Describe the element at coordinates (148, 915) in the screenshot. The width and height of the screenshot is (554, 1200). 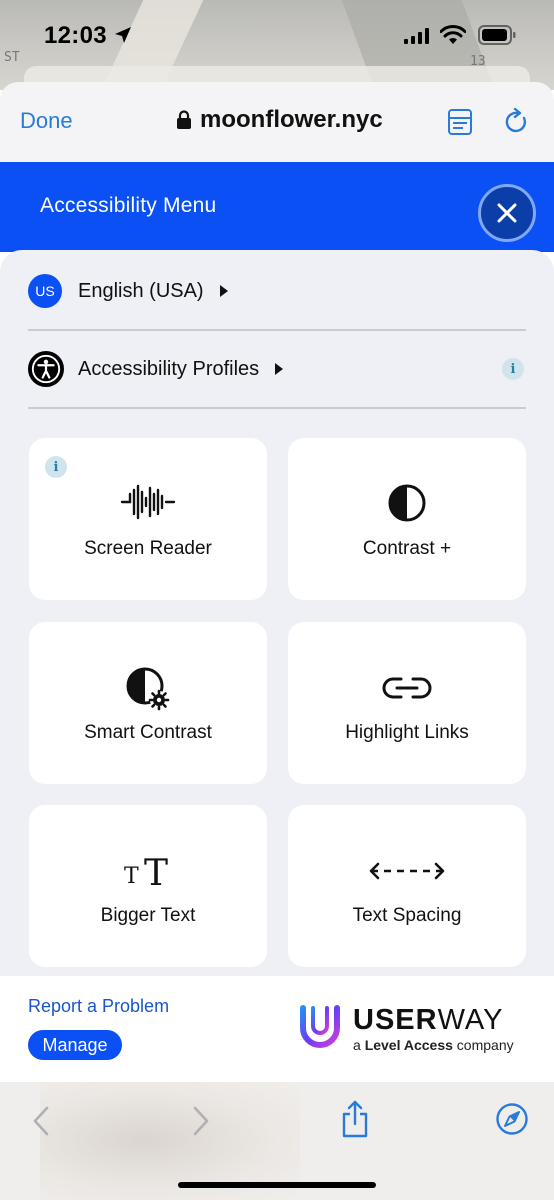
I see `tile-label: Bigger Text` at that location.